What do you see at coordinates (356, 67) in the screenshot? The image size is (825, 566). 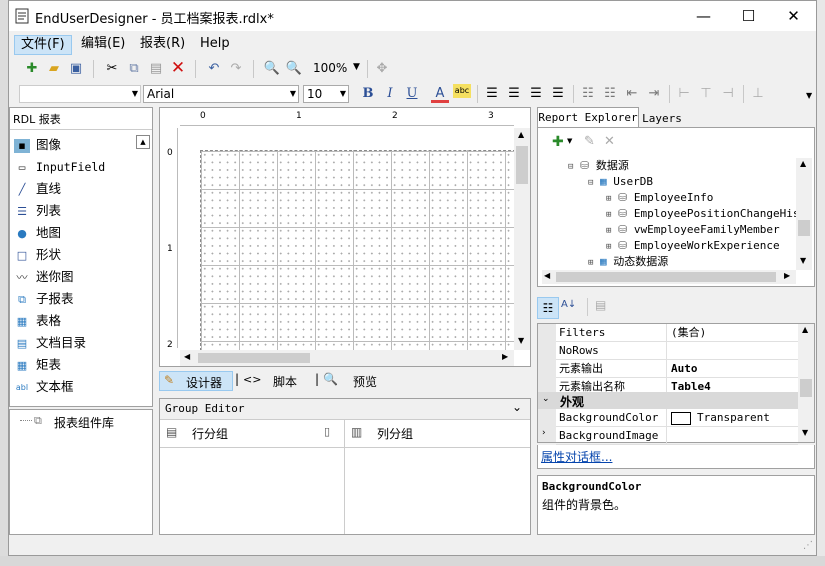 I see `zoom-dropdown-icon: ▼` at bounding box center [356, 67].